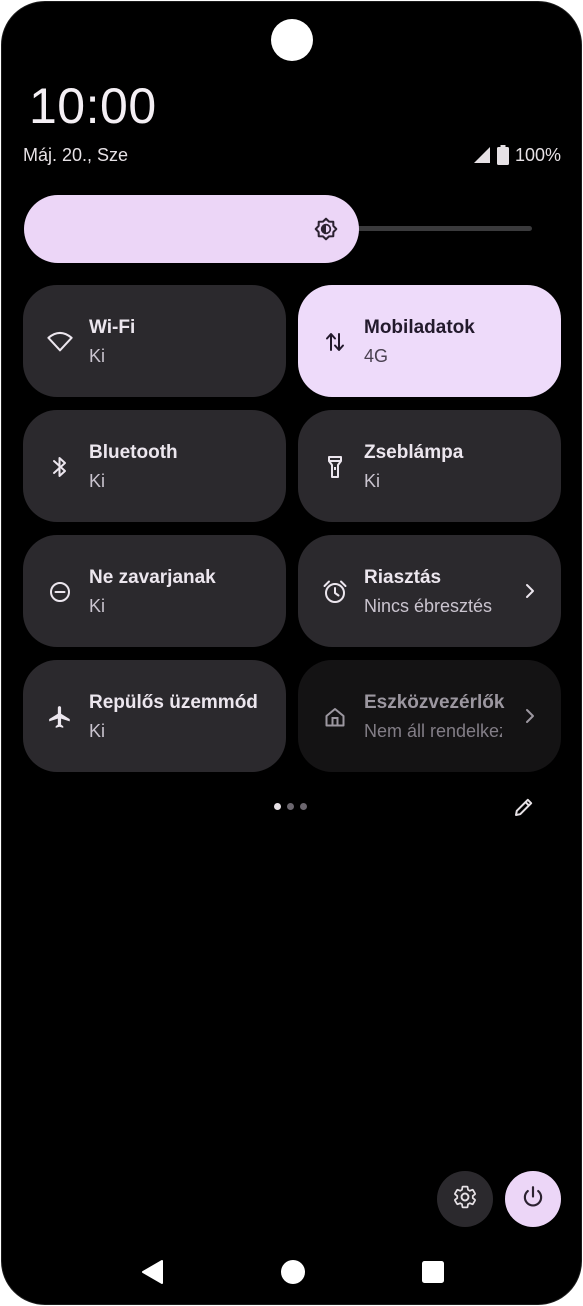 This screenshot has height=1306, width=583. I want to click on battery-full-icon, so click(502, 155).